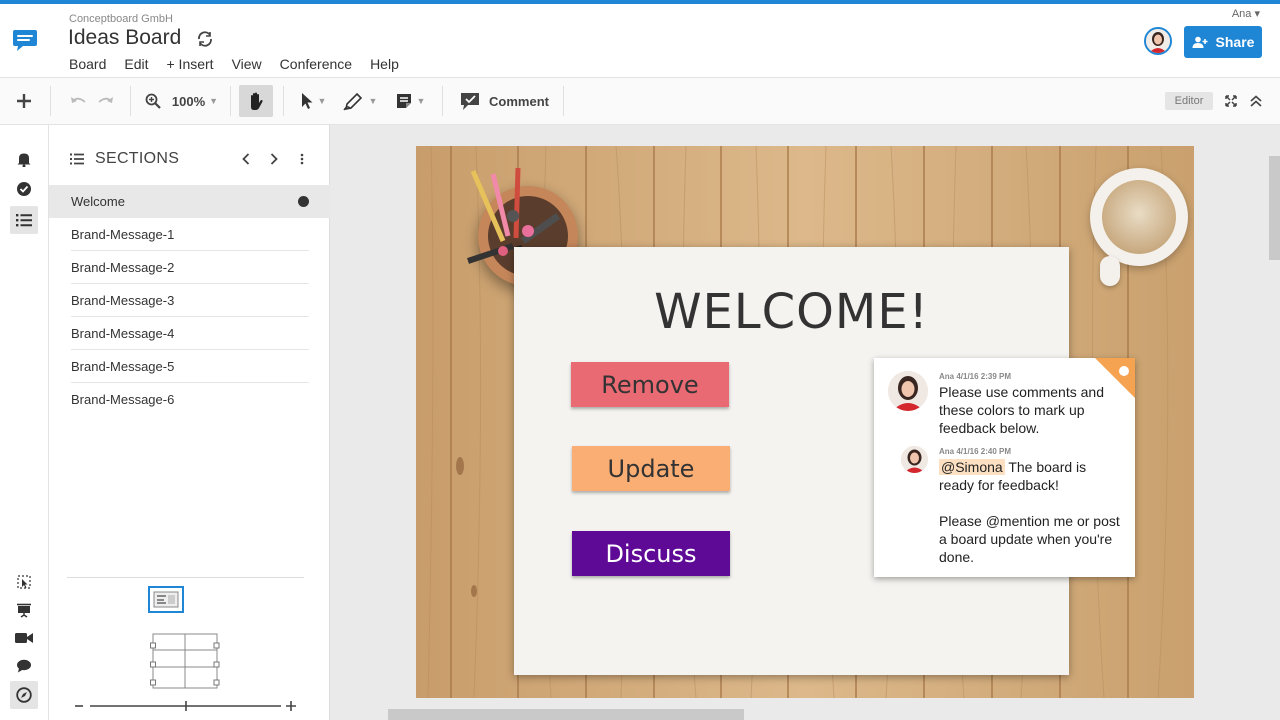 Image resolution: width=1280 pixels, height=720 pixels. I want to click on update-note: Update, so click(651, 468).